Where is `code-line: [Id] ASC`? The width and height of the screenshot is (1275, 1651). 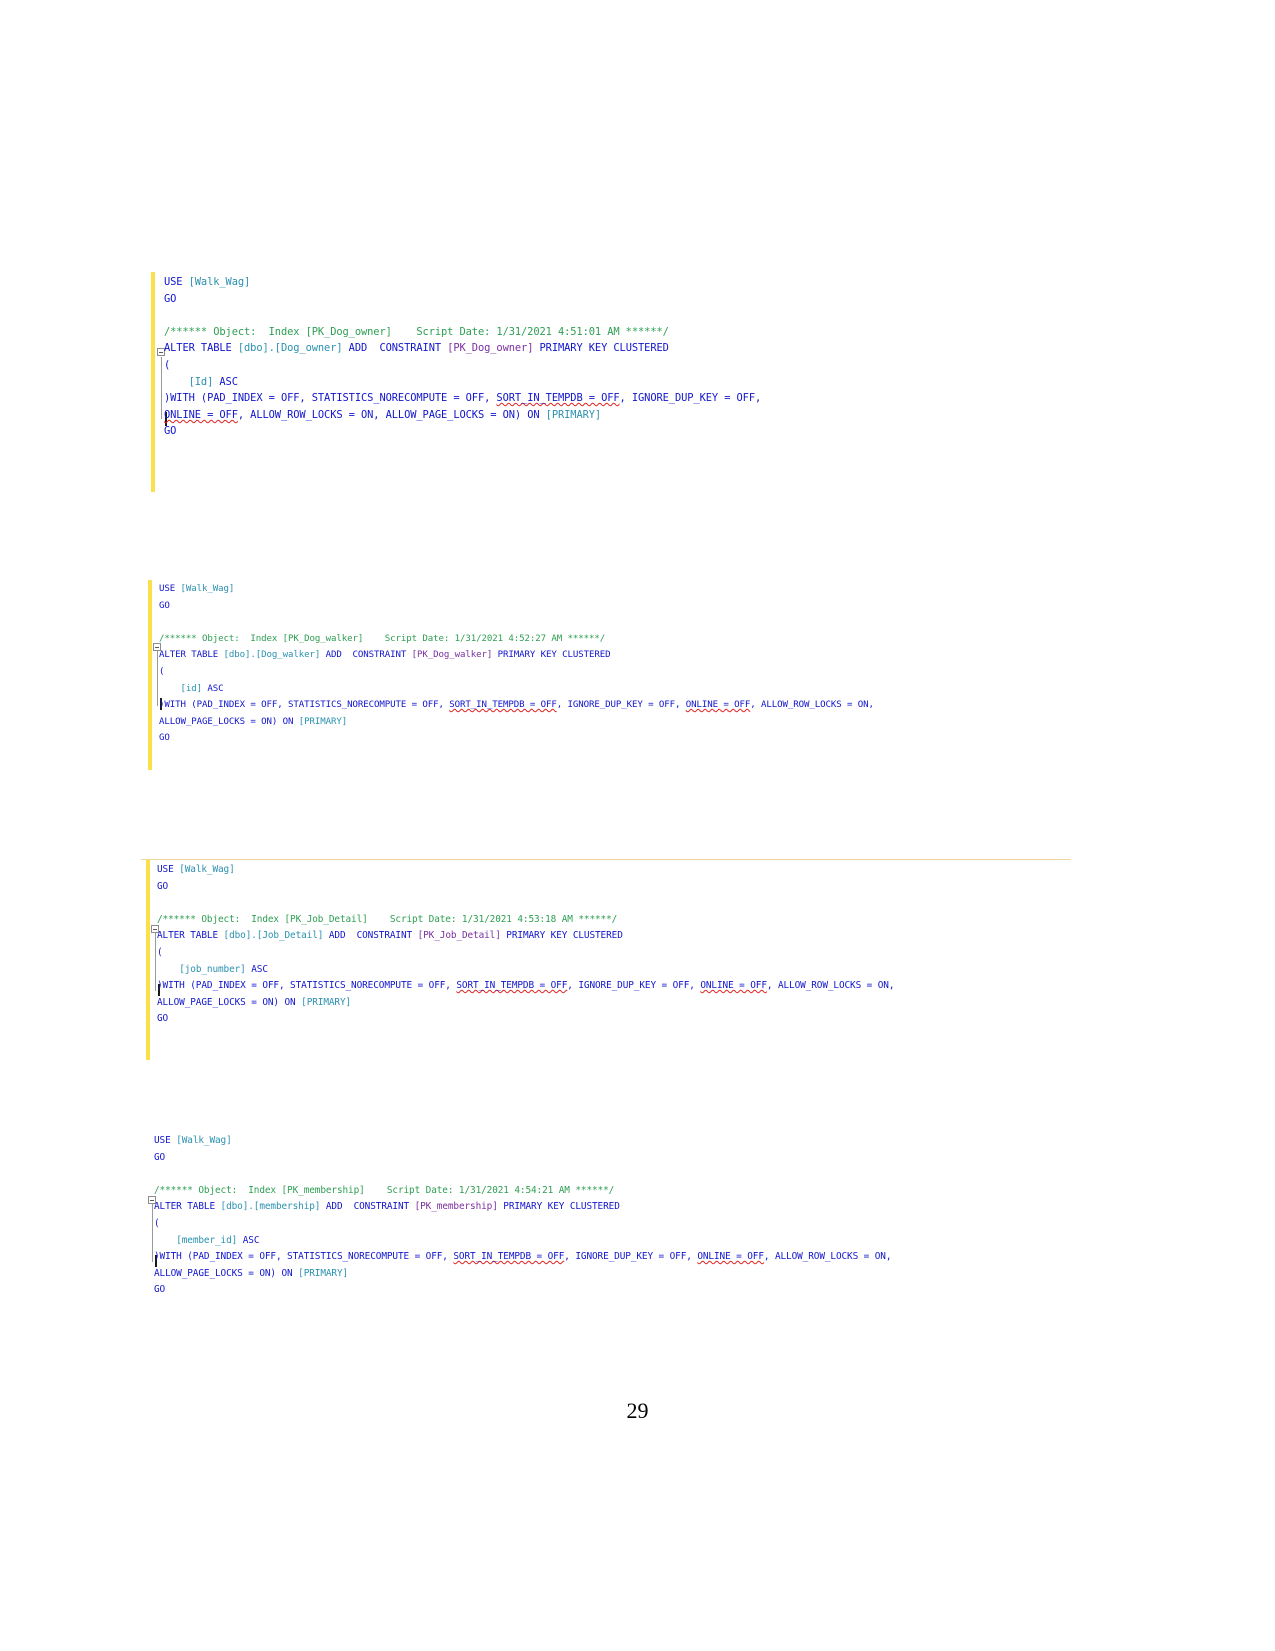 code-line: [Id] ASC is located at coordinates (462, 382).